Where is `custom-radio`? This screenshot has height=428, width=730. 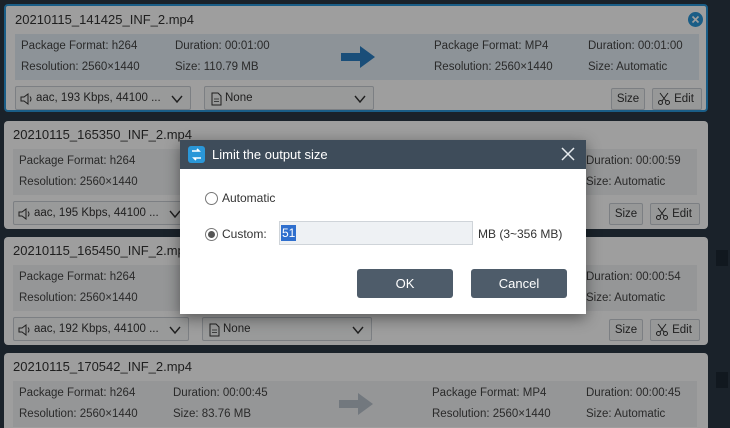 custom-radio is located at coordinates (211, 234).